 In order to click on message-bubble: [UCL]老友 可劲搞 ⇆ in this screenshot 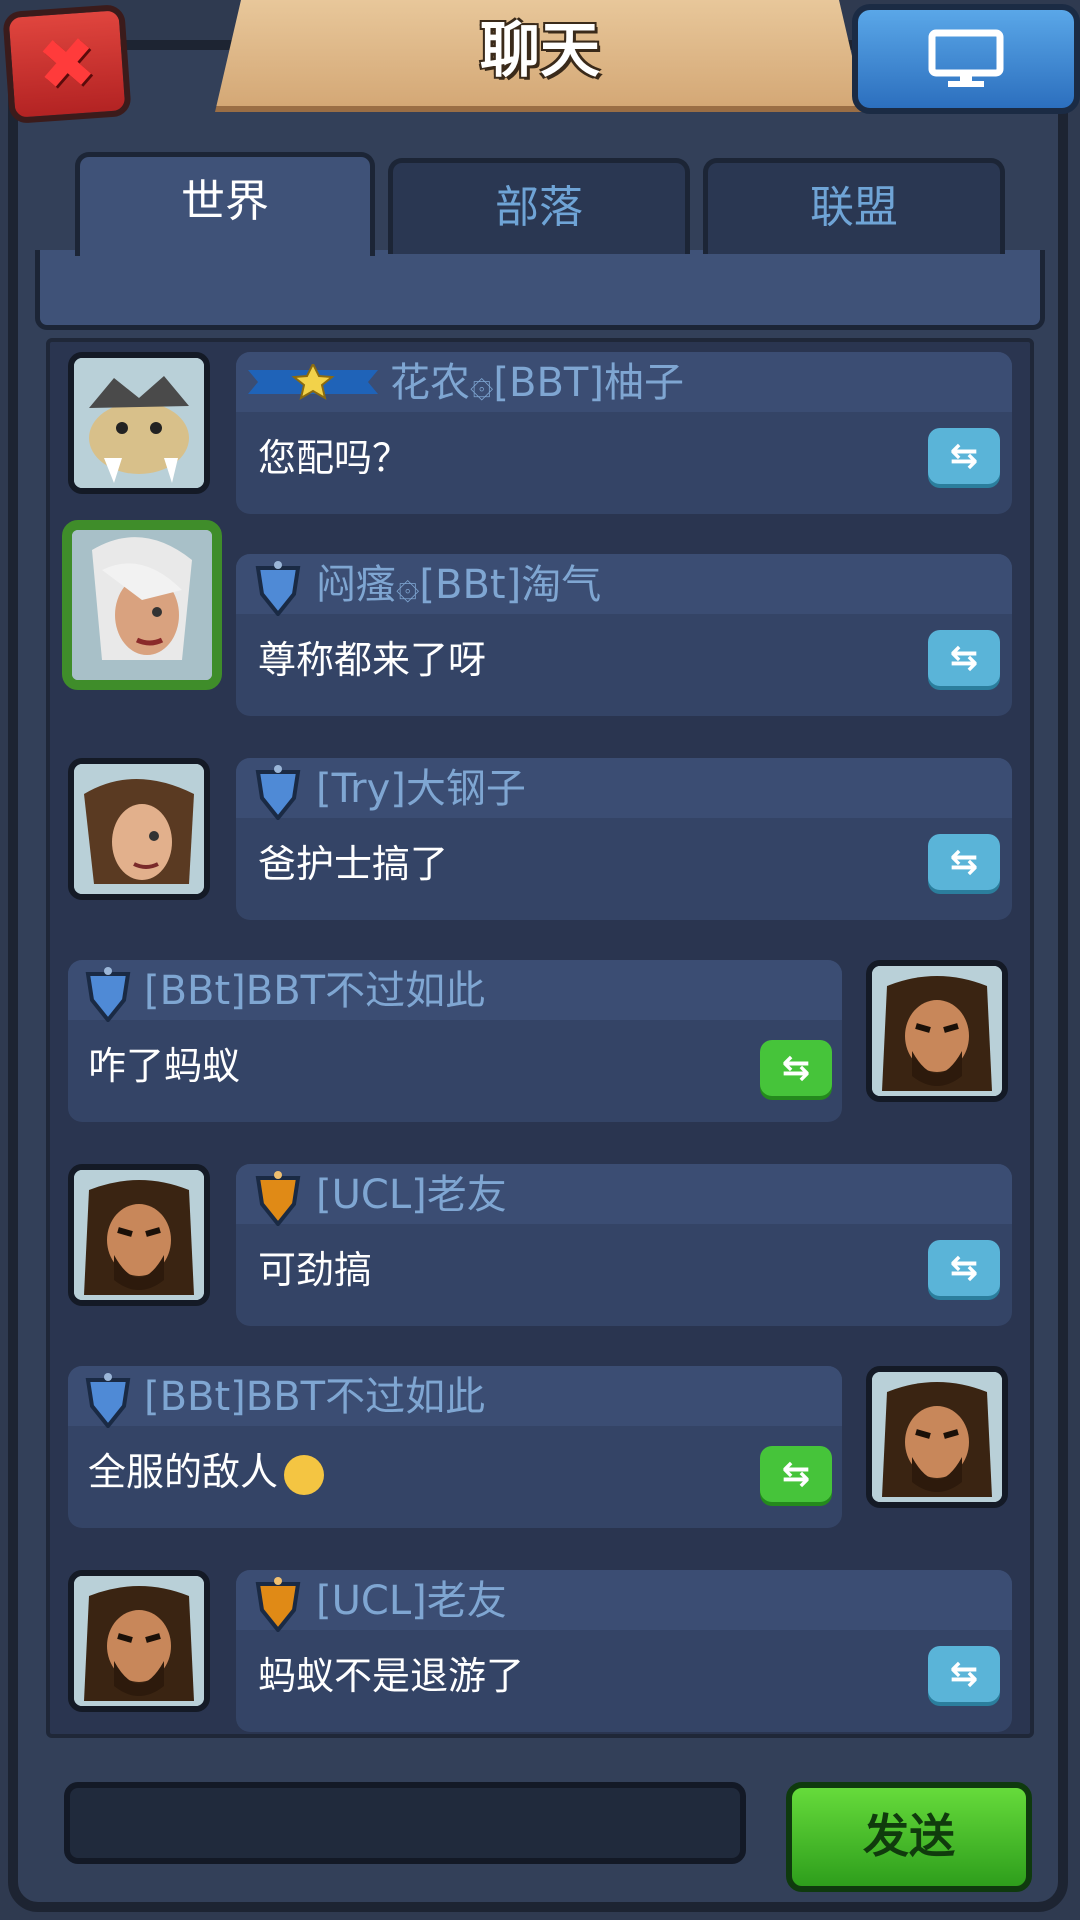, I will do `click(624, 1245)`.